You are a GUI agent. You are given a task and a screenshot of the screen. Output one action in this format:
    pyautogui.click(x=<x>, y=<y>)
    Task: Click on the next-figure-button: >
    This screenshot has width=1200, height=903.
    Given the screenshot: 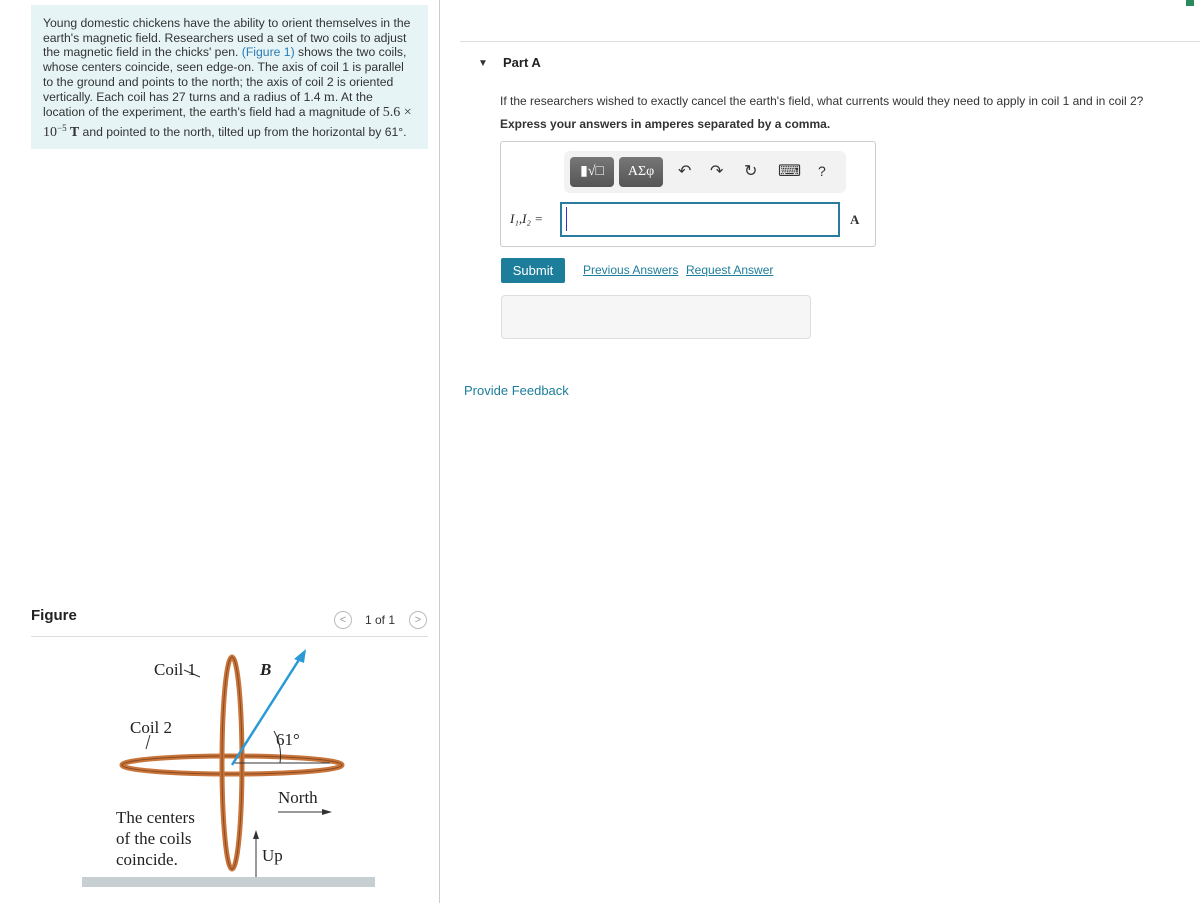 What is the action you would take?
    pyautogui.click(x=418, y=620)
    